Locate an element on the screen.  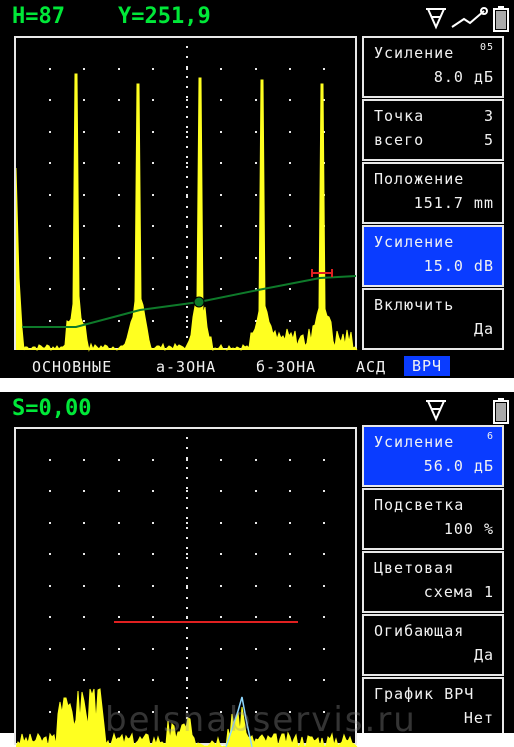
h-readout: H=87 is located at coordinates (38, 16).